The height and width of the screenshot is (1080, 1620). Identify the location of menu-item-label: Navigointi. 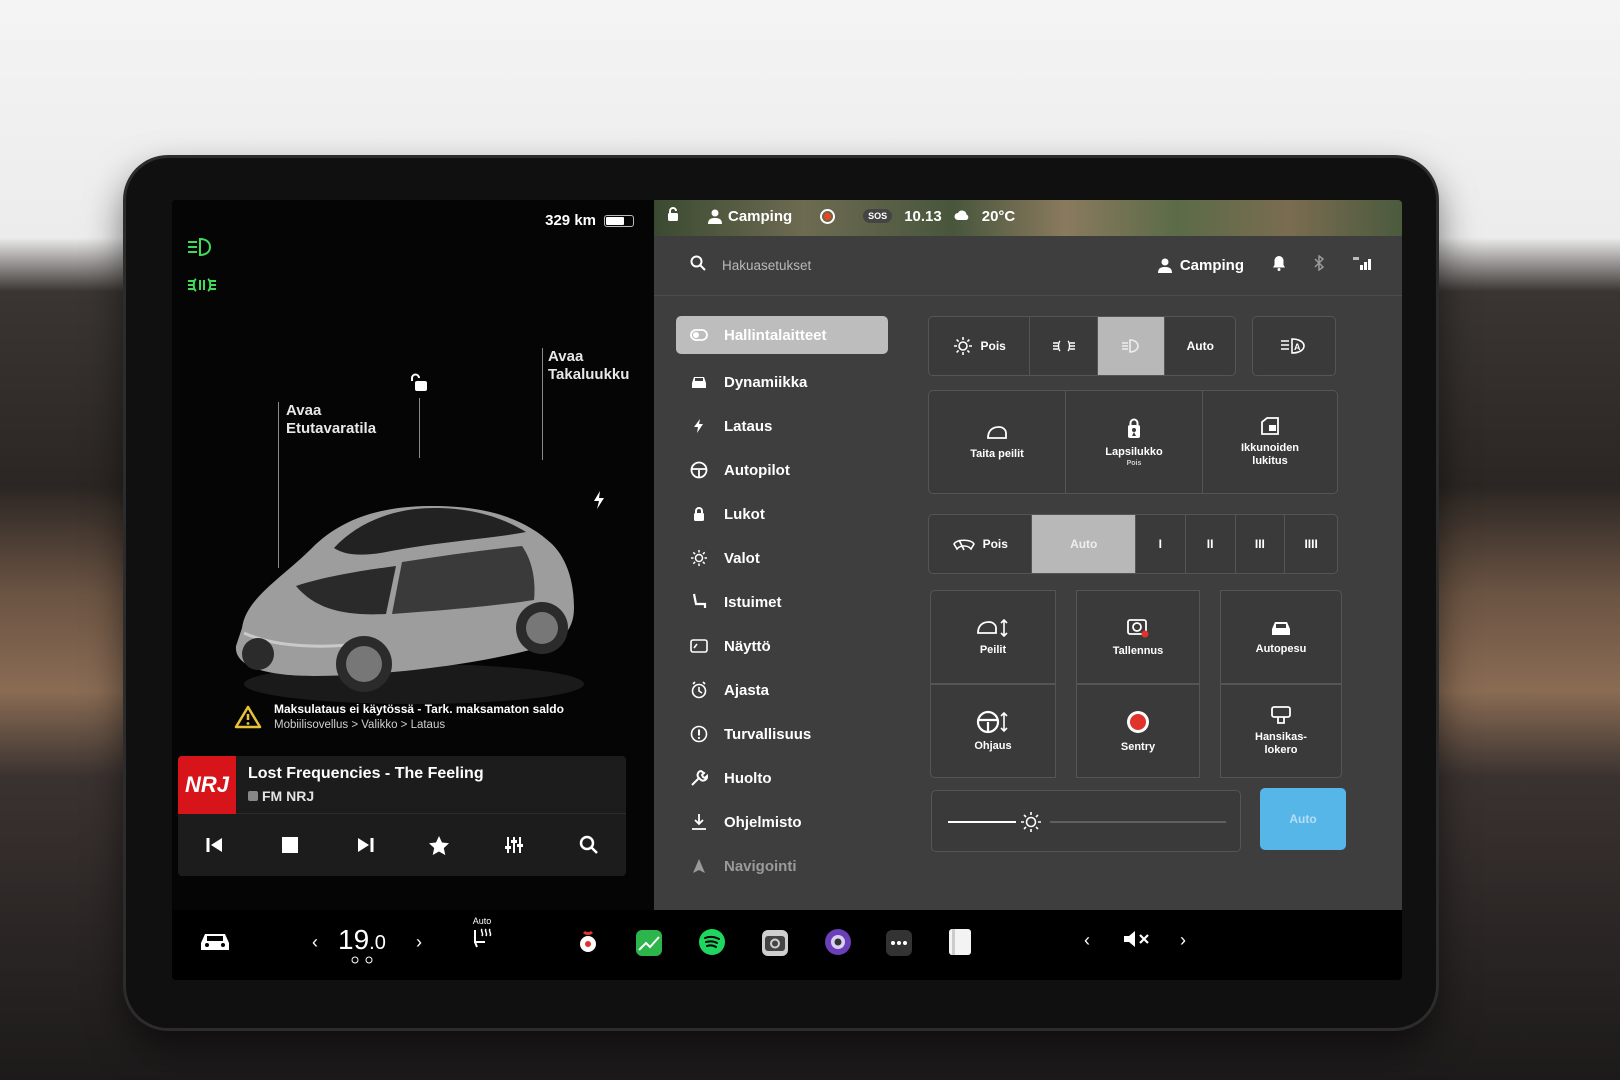
(760, 866).